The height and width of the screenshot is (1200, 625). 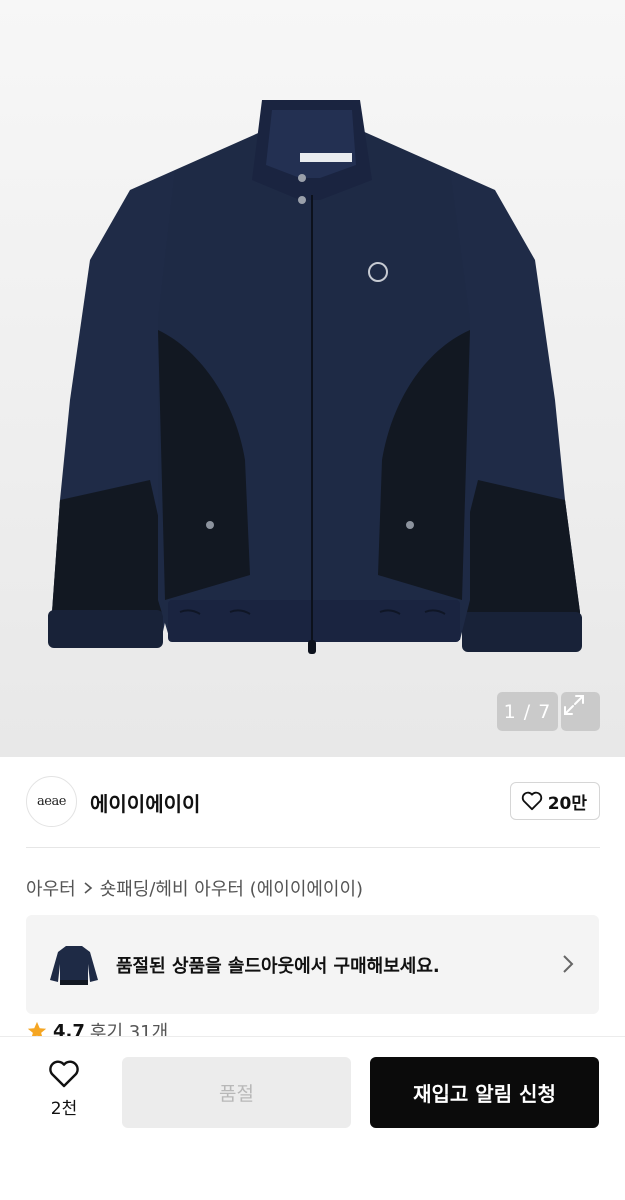 I want to click on breadcrumb-category: 아우터, so click(x=51, y=888).